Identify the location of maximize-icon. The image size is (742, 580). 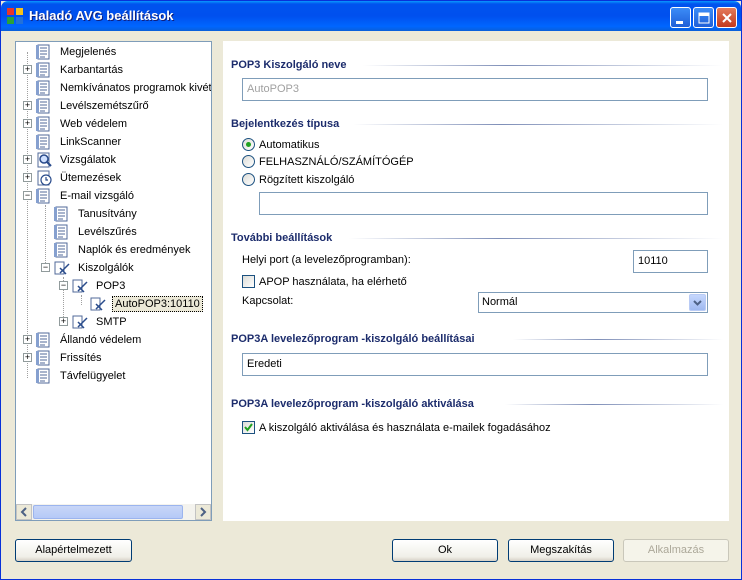
(704, 18).